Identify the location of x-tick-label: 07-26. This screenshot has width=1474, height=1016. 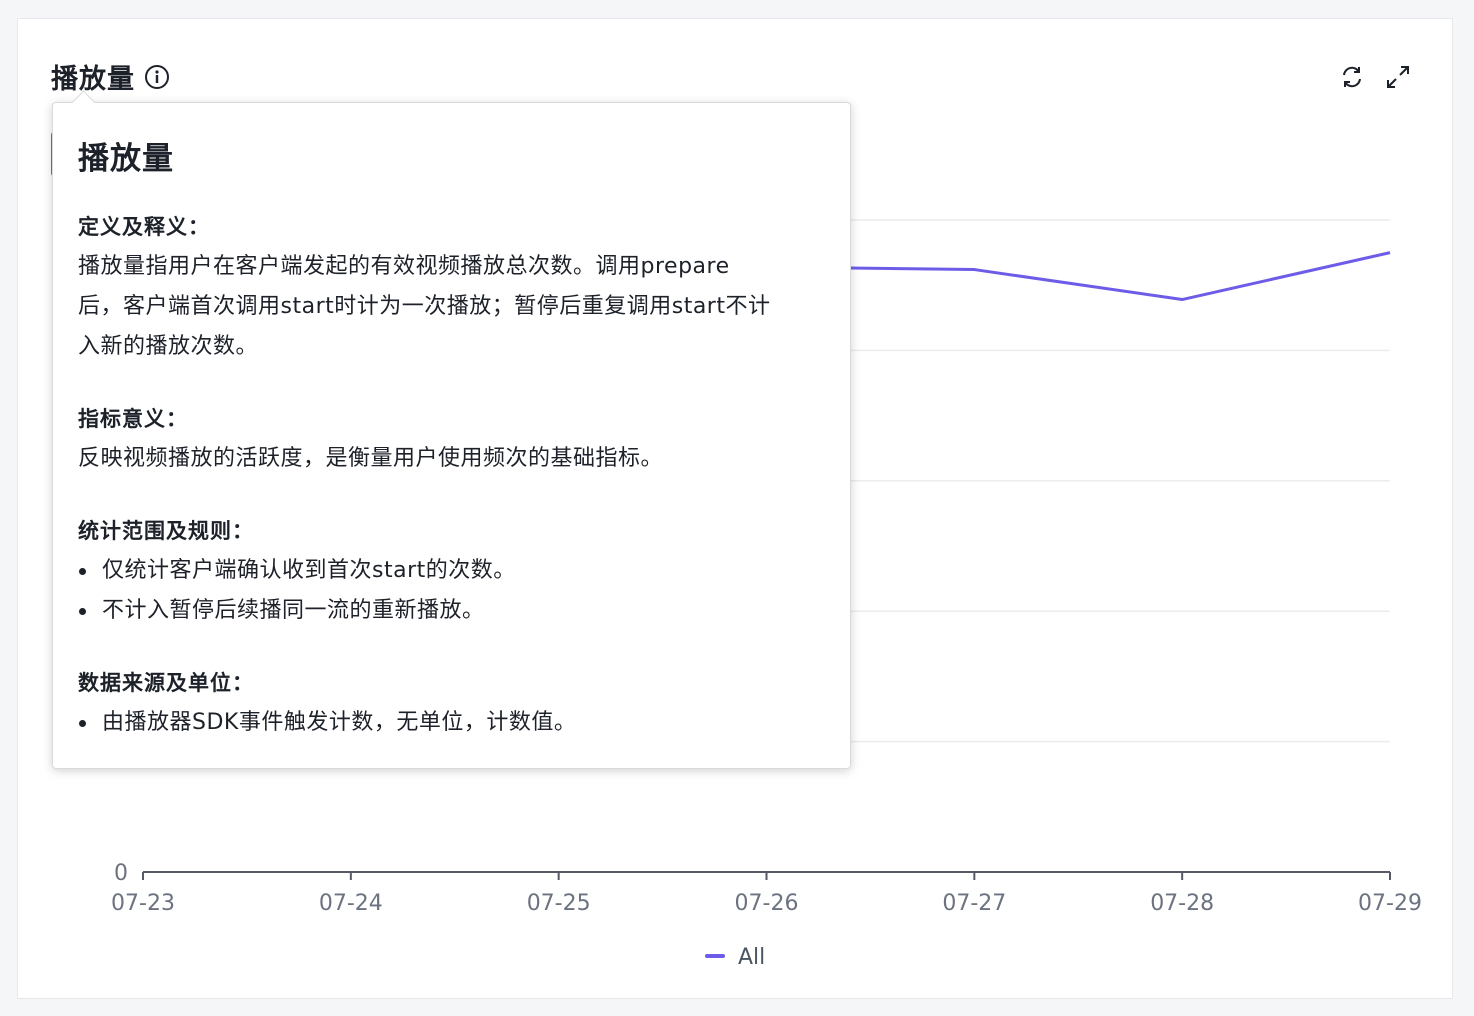
(767, 903).